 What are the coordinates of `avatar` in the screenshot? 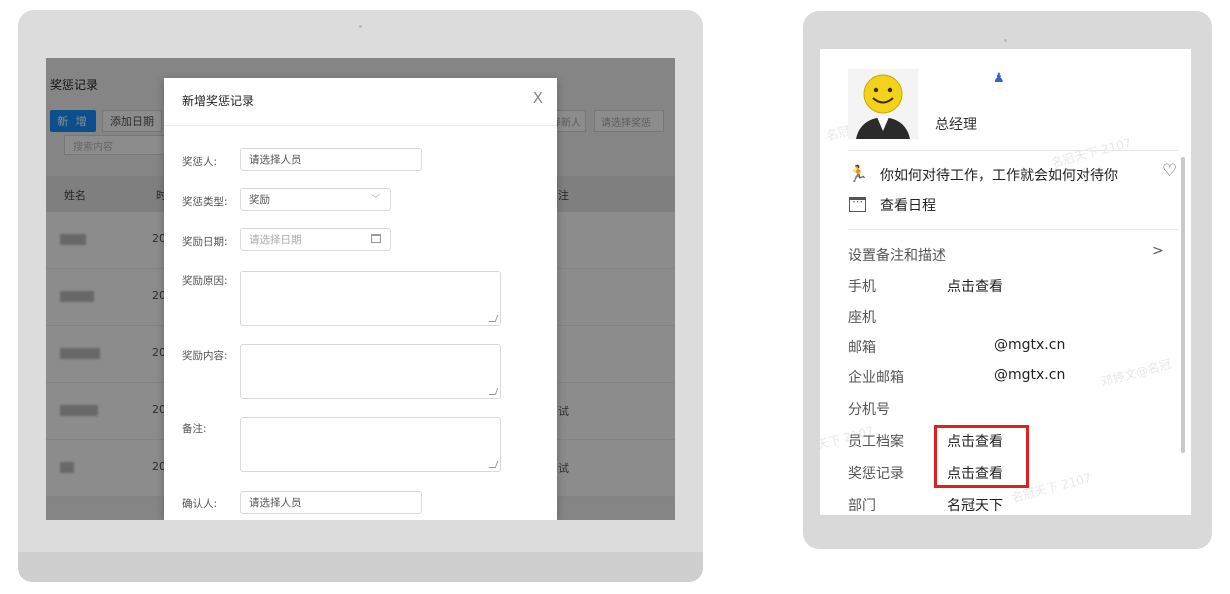 It's located at (883, 104).